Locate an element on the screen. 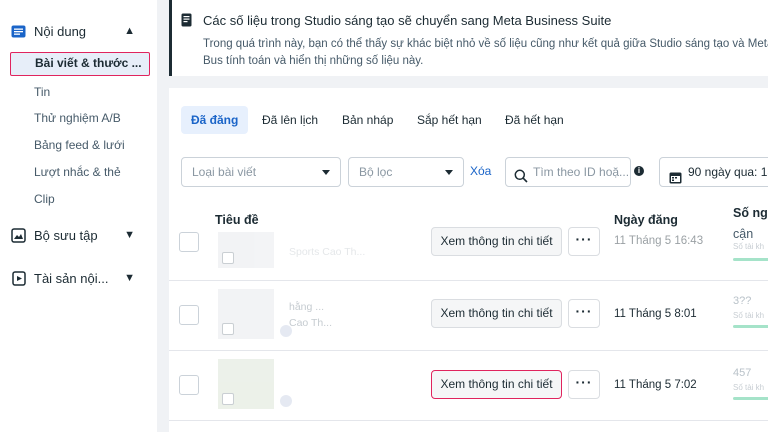 Image resolution: width=768 pixels, height=432 pixels. search-icon is located at coordinates (521, 175).